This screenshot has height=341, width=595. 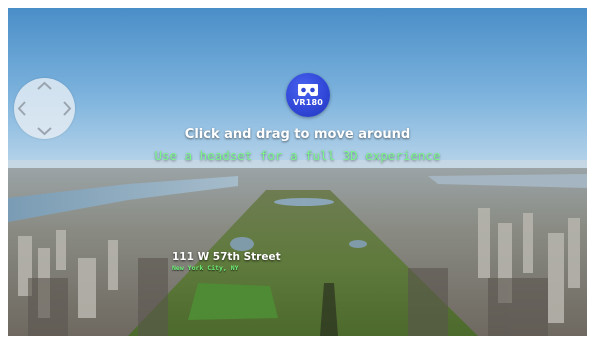 I want to click on arrow-left-icon, so click(x=21, y=108).